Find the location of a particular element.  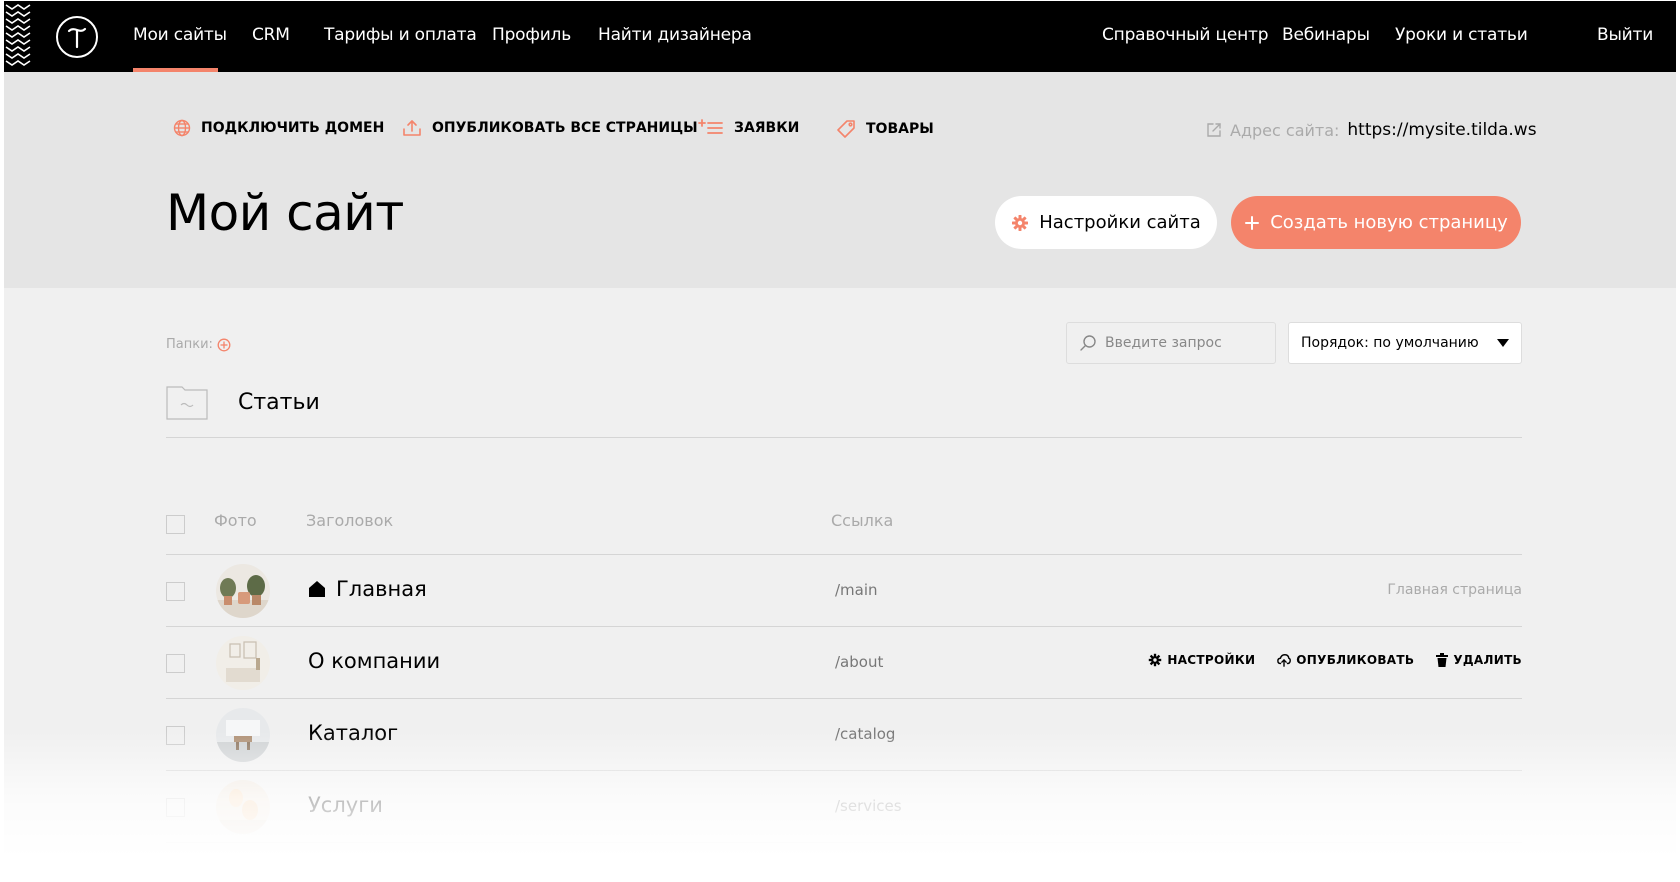

zigzag-pattern-icon is located at coordinates (18, 35).